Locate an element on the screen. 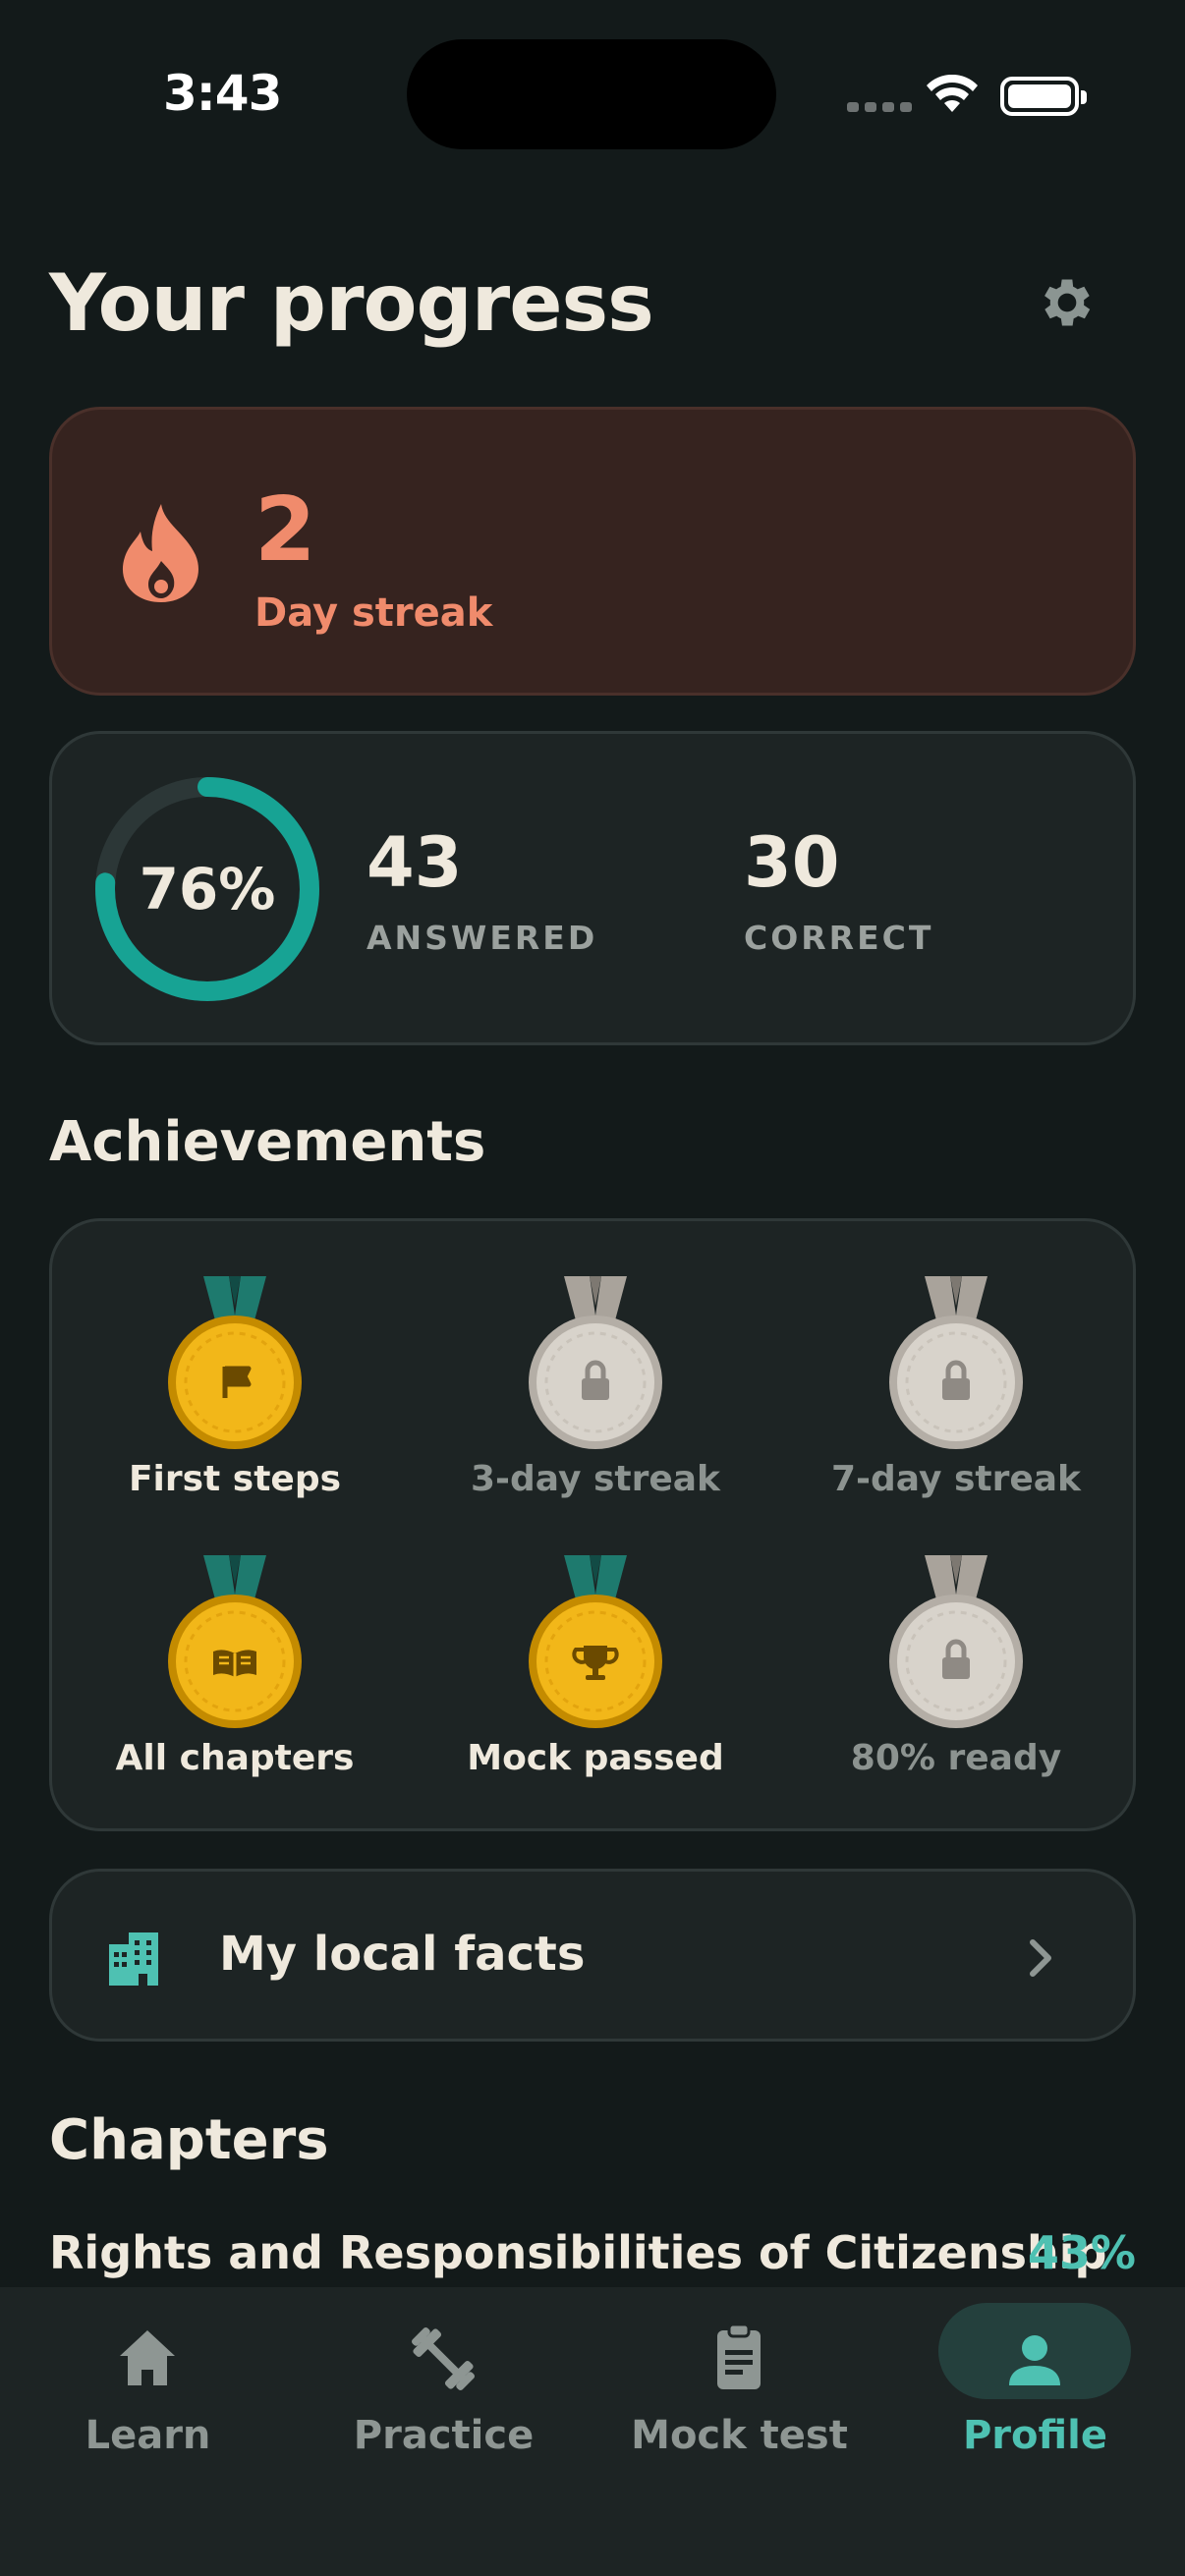 The height and width of the screenshot is (2576, 1185). achievement-badge-all-chapters: All chapters is located at coordinates (235, 1678).